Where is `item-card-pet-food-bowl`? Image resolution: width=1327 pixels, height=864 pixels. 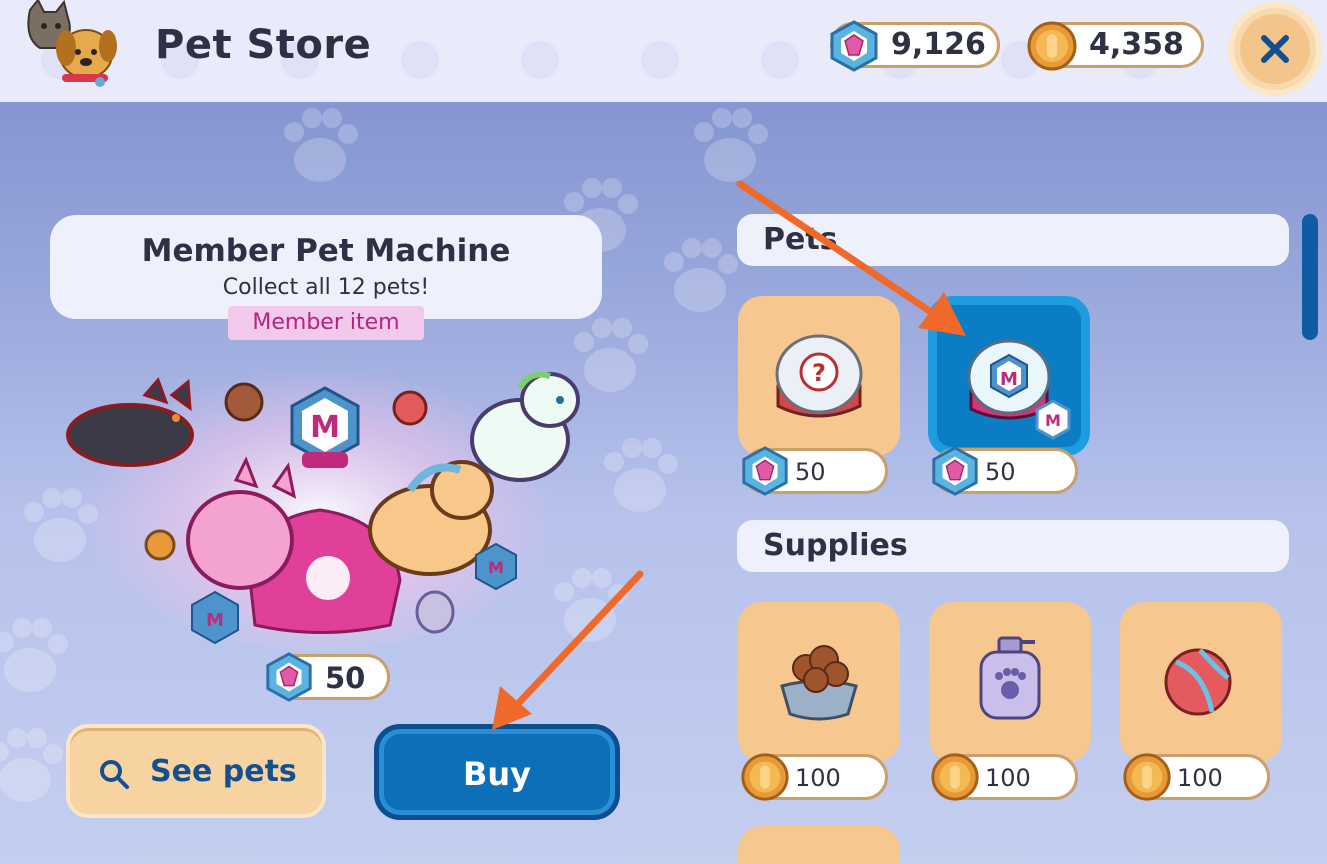
item-card-pet-food-bowl is located at coordinates (819, 682).